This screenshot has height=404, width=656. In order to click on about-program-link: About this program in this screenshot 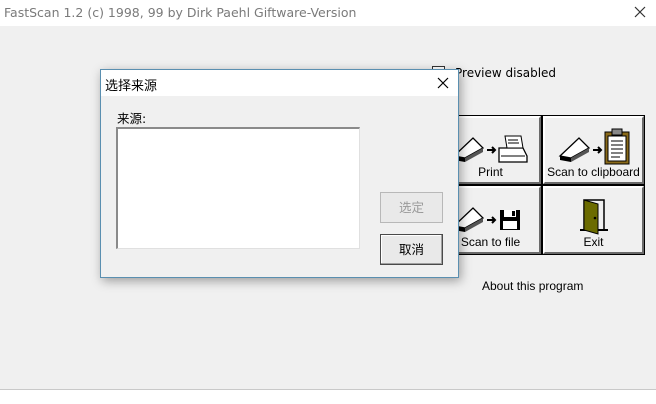, I will do `click(532, 286)`.